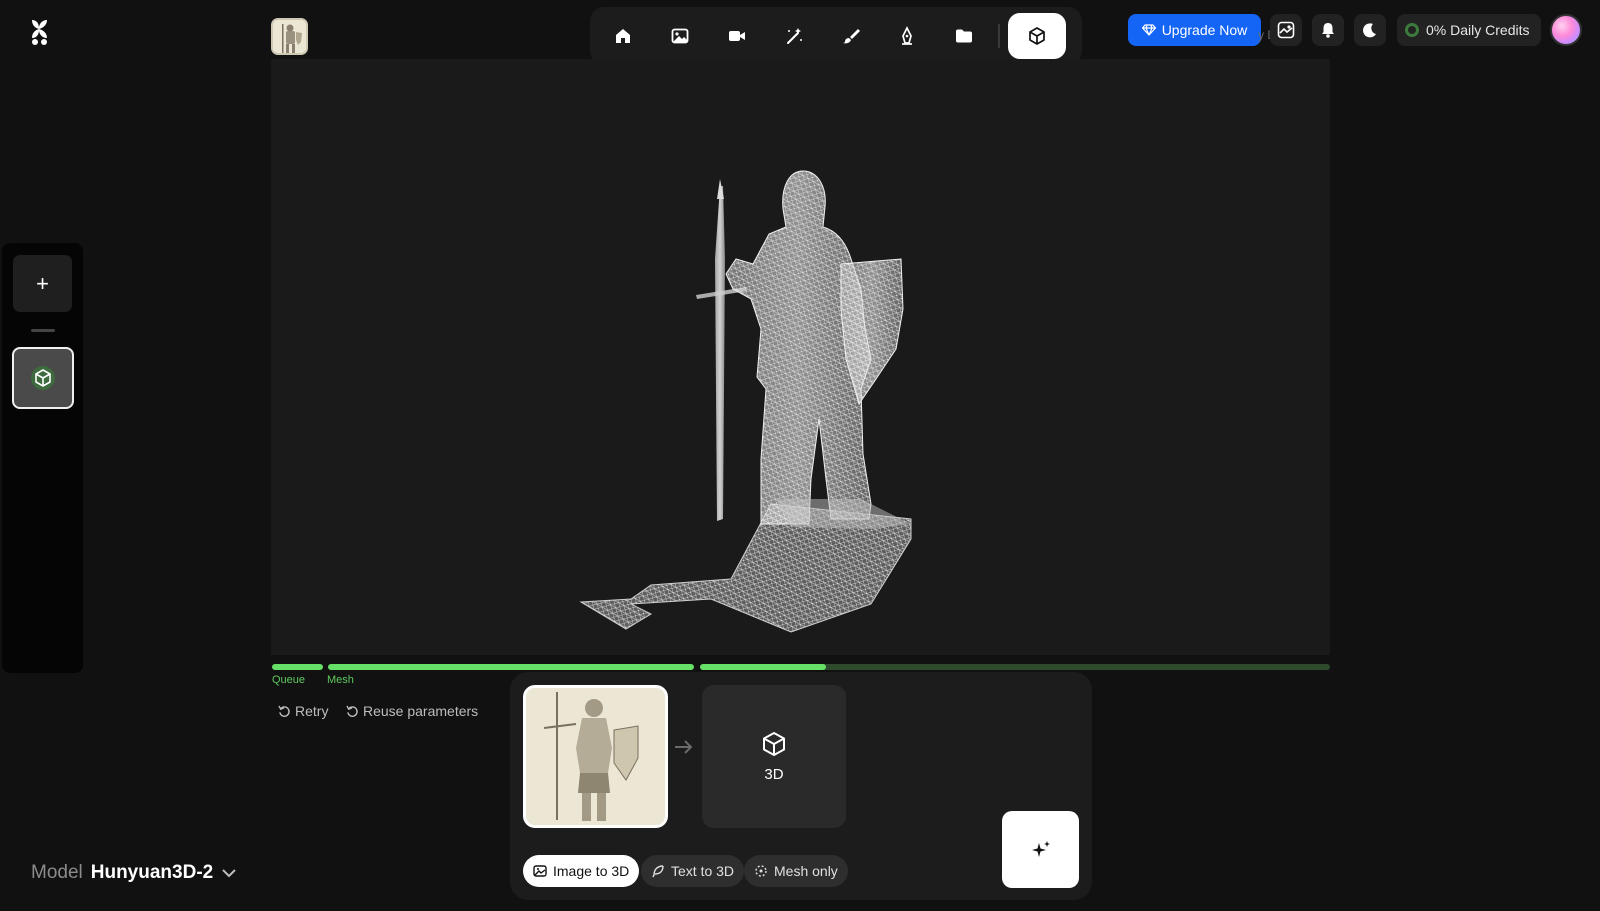 Image resolution: width=1600 pixels, height=911 pixels. Describe the element at coordinates (57, 872) in the screenshot. I see `model-label: Model` at that location.